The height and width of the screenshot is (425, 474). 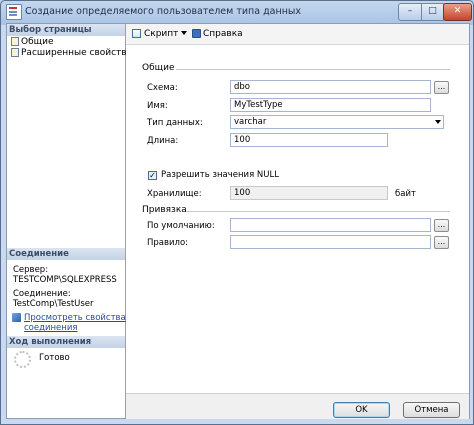 What do you see at coordinates (337, 122) in the screenshot?
I see `datatype-select: varchar` at bounding box center [337, 122].